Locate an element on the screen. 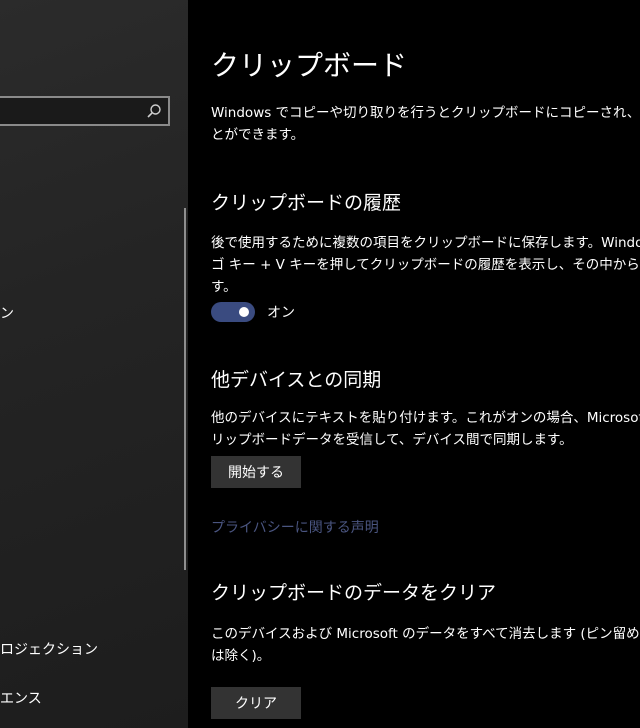 The height and width of the screenshot is (728, 640). search-icon is located at coordinates (154, 111).